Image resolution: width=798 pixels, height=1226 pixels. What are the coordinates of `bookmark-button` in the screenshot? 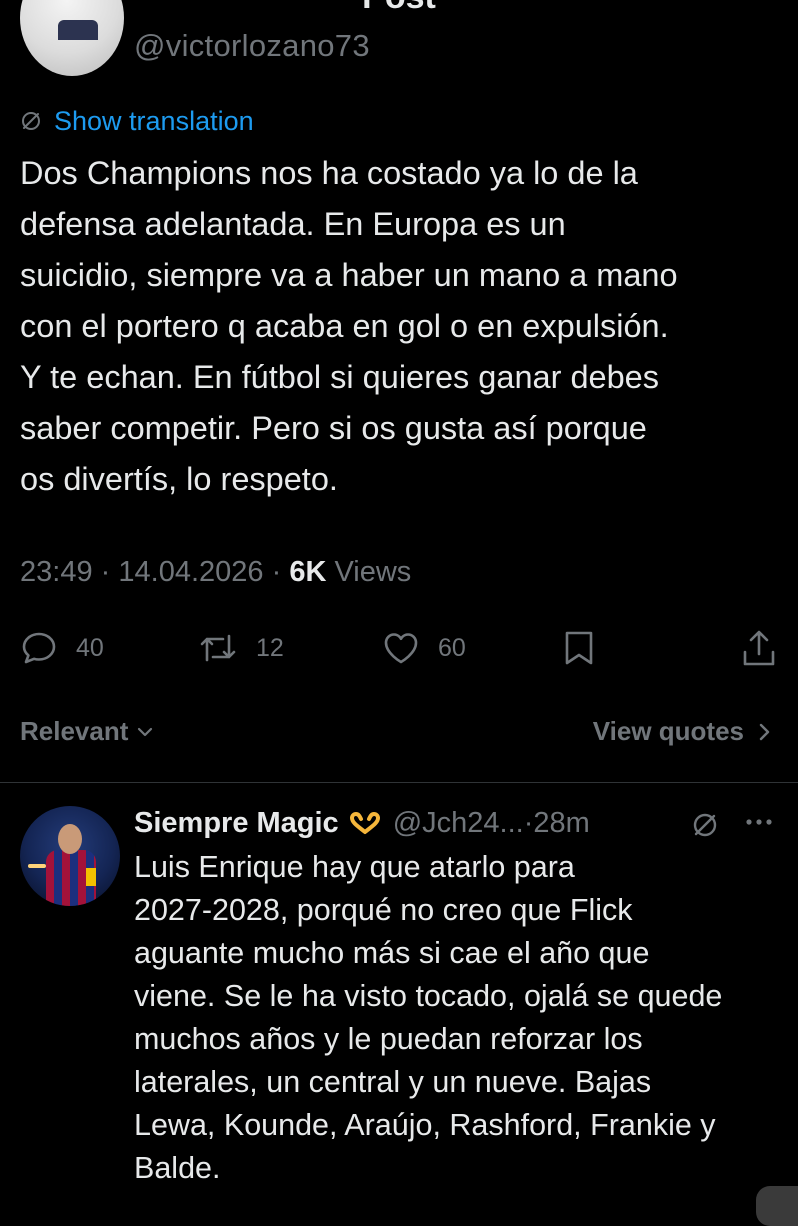 It's located at (579, 648).